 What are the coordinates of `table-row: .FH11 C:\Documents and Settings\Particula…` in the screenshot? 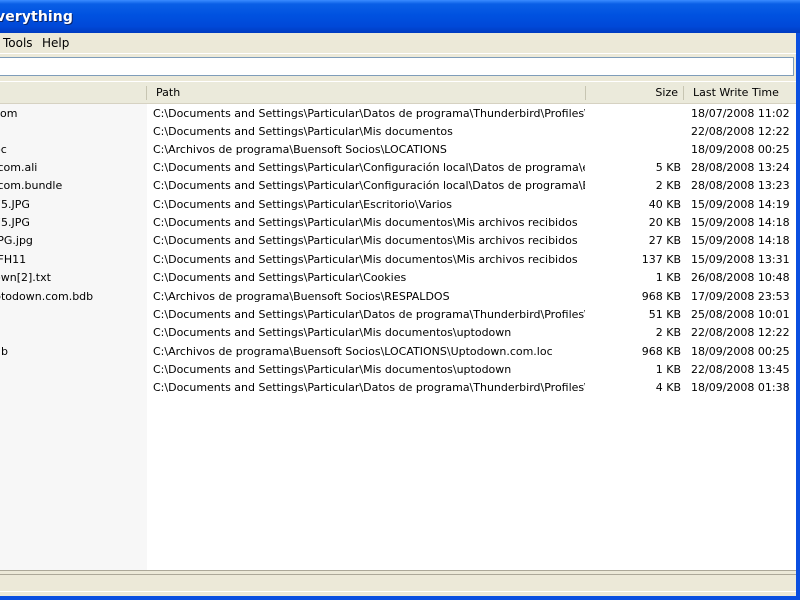 It's located at (398, 260).